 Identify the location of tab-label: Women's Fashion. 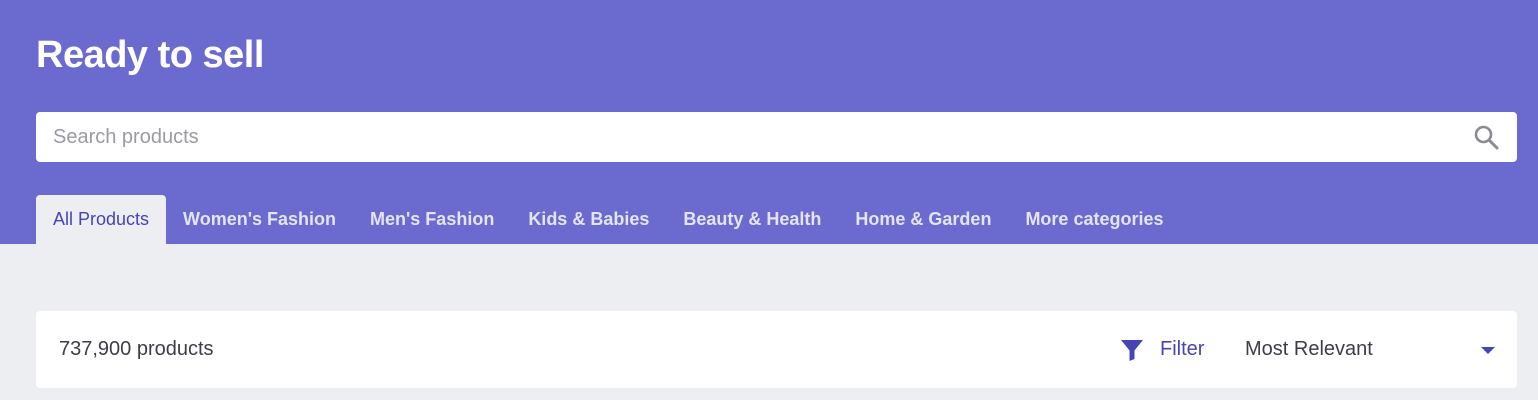
(260, 219).